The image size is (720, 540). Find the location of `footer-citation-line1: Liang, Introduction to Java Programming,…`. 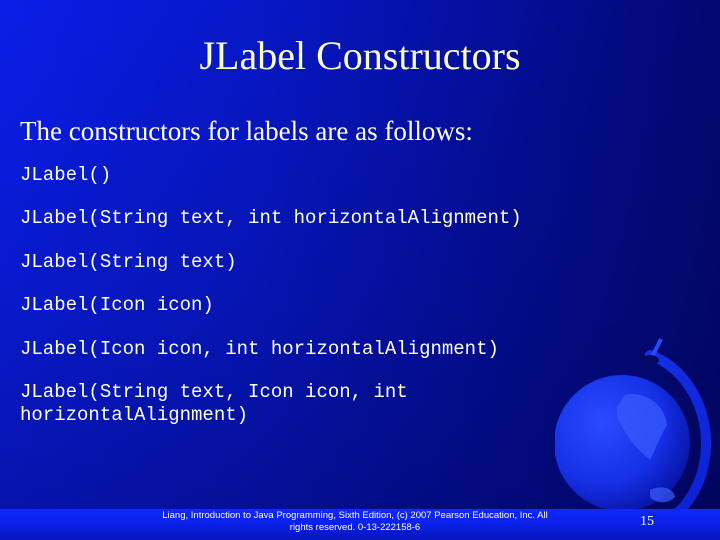

footer-citation-line1: Liang, Introduction to Java Programming,… is located at coordinates (355, 515).